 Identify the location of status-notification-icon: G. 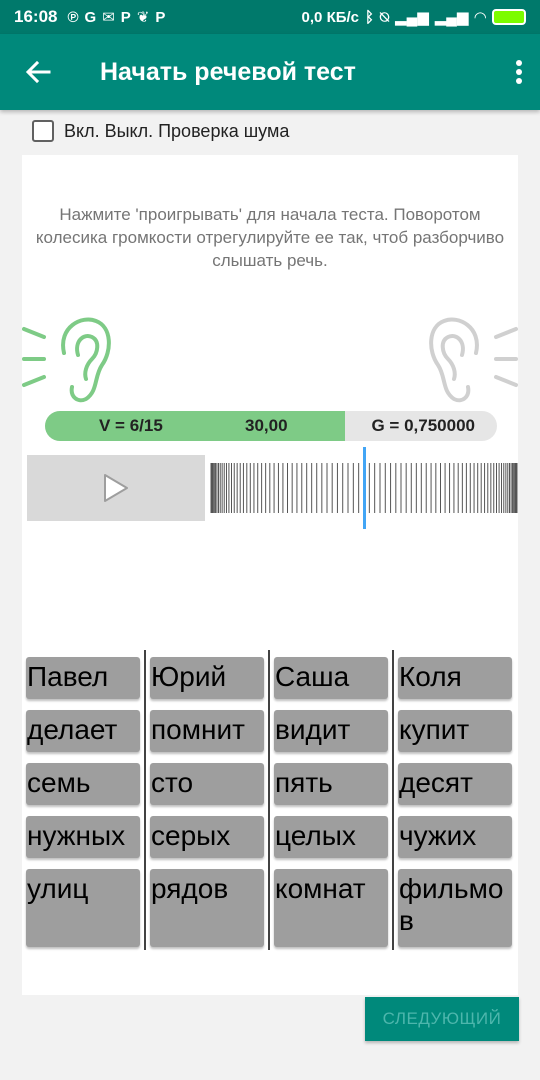
(90, 17).